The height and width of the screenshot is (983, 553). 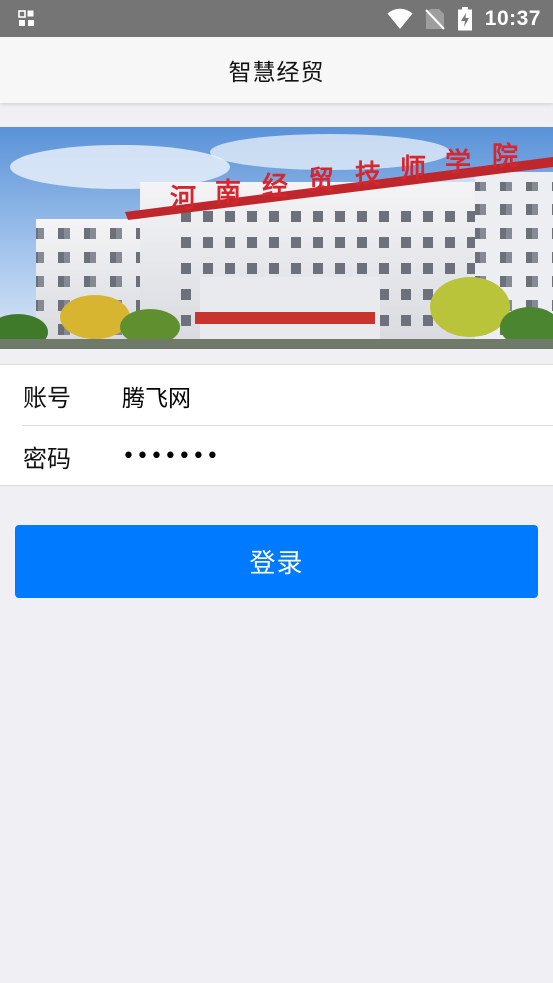 What do you see at coordinates (26, 18) in the screenshot?
I see `app-grid-icon` at bounding box center [26, 18].